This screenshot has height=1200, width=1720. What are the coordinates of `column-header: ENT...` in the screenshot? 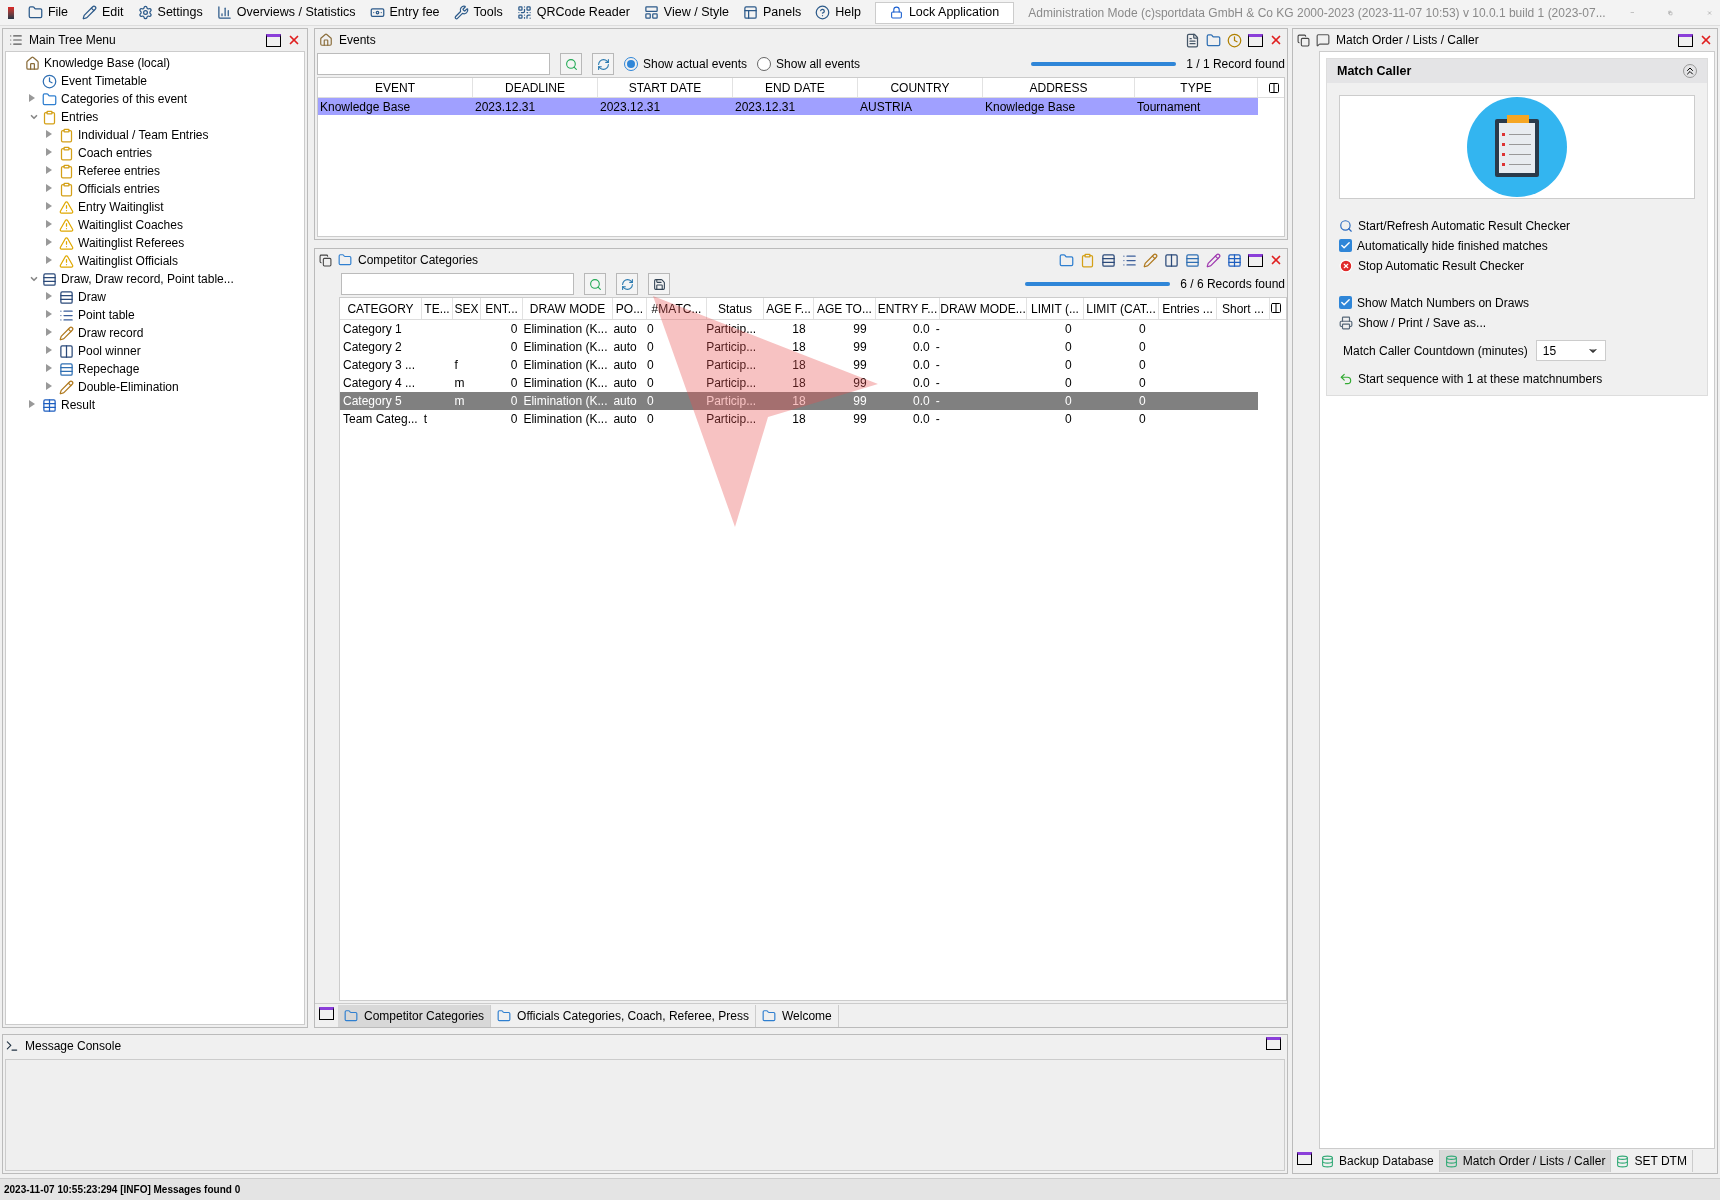 It's located at (502, 308).